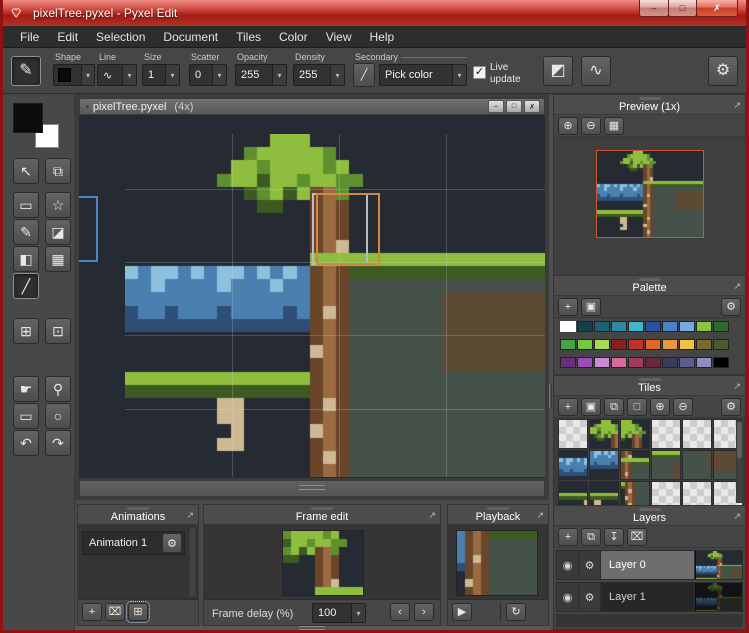 This screenshot has width=749, height=633. Describe the element at coordinates (591, 126) in the screenshot. I see `preview-zoom-out-button: ⊖` at that location.